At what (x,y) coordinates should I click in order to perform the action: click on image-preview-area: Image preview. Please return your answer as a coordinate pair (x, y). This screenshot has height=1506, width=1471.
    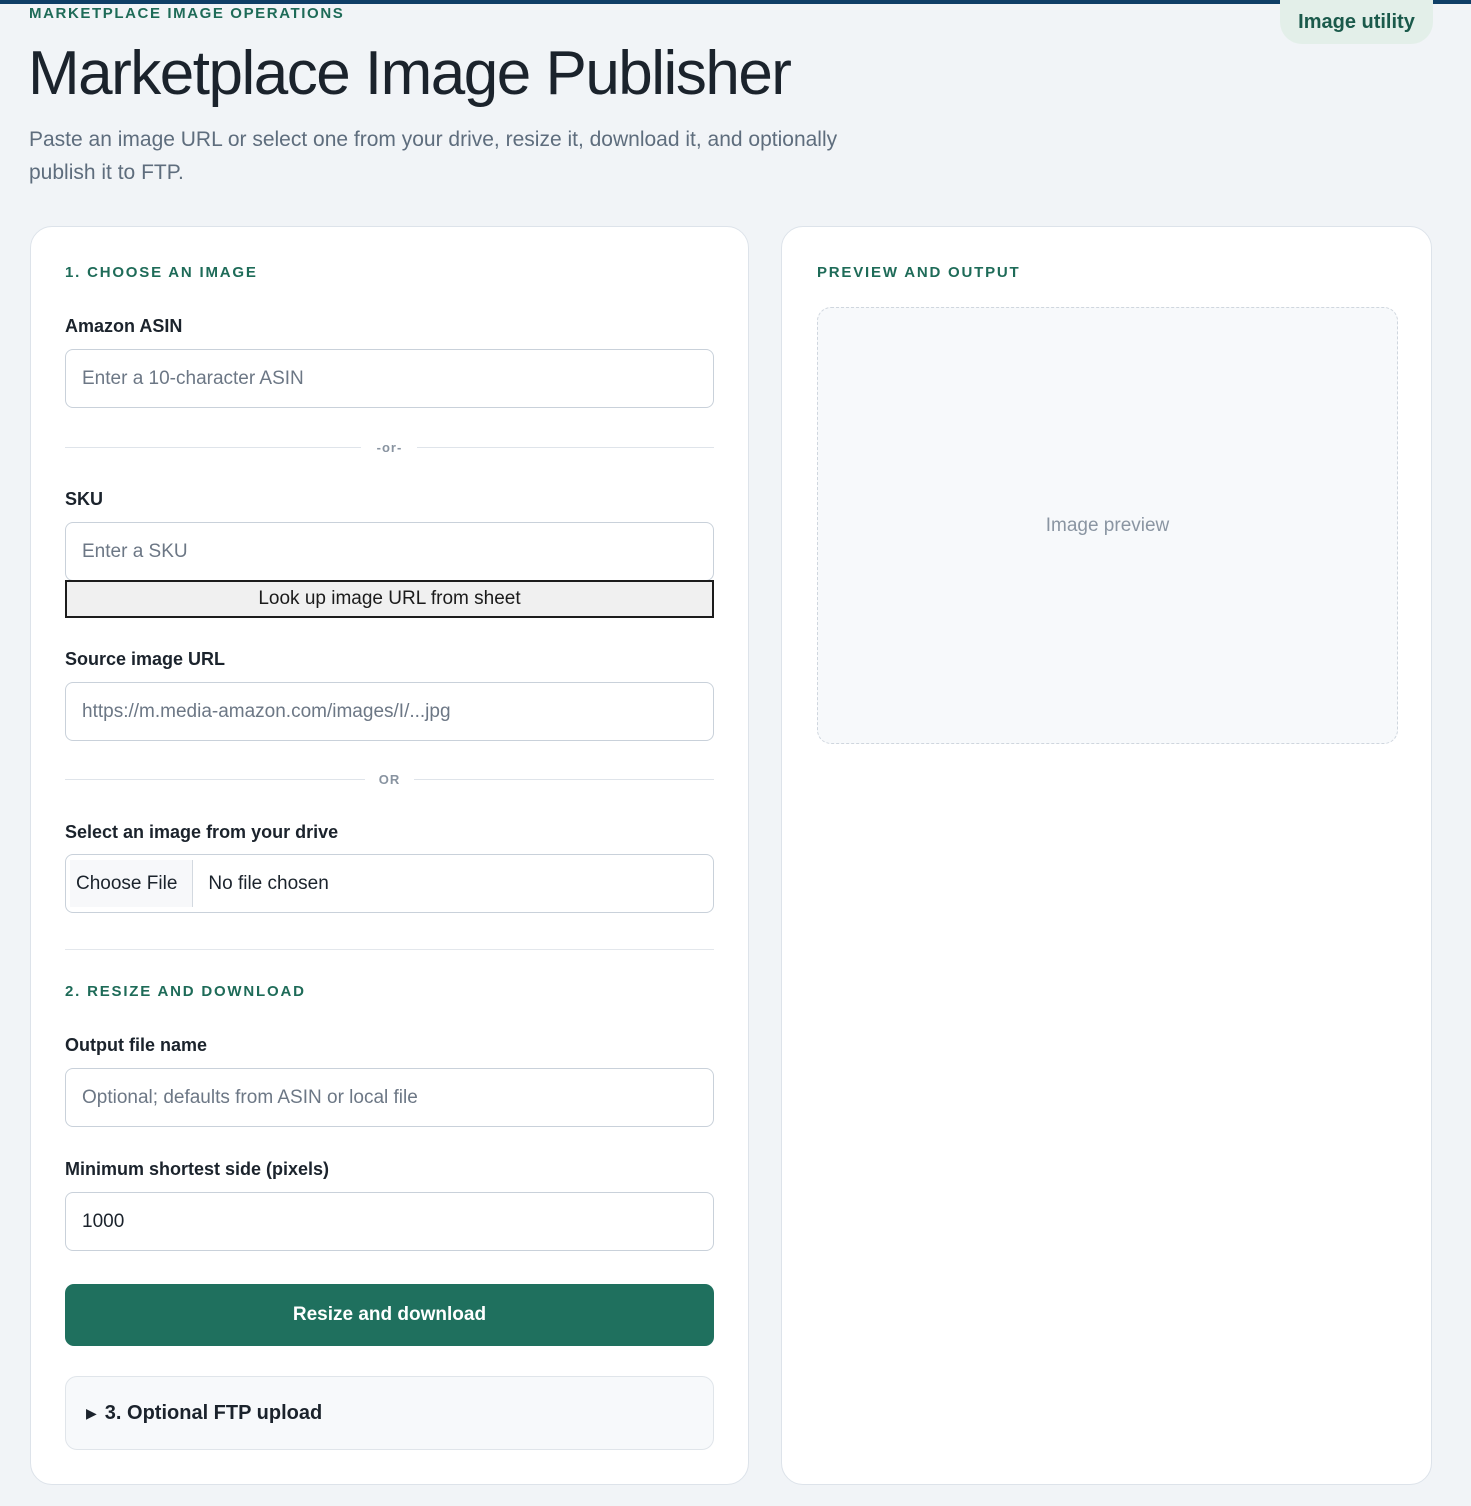
    Looking at the image, I should click on (1107, 525).